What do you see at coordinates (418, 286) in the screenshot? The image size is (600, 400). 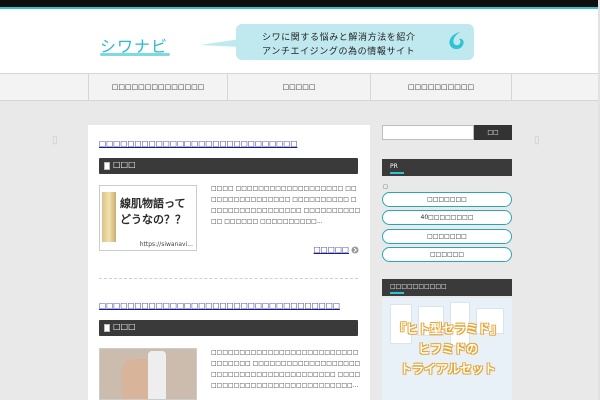 I see `promo-heading-label: □□□□□□□□□□` at bounding box center [418, 286].